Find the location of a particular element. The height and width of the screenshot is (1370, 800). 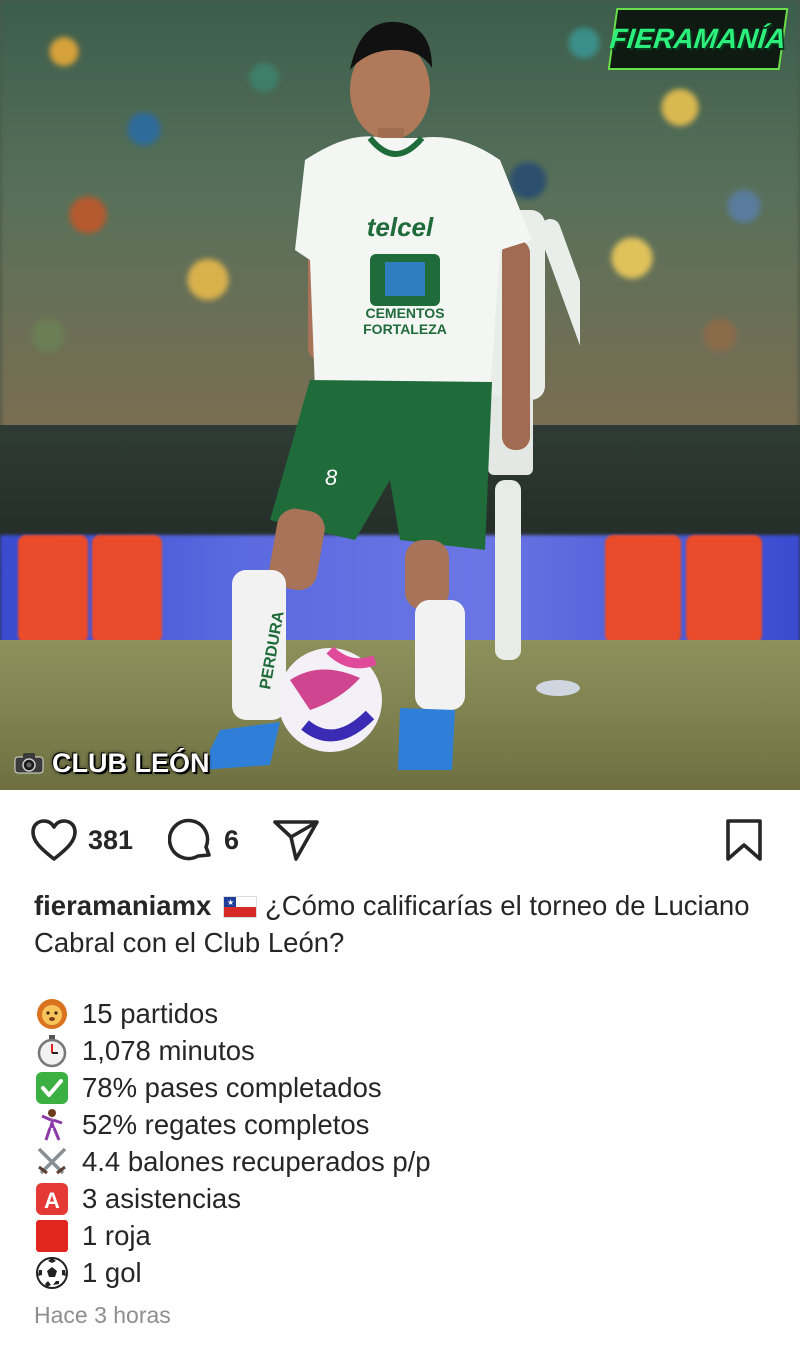

stat-item: 1 roja is located at coordinates (404, 1235).